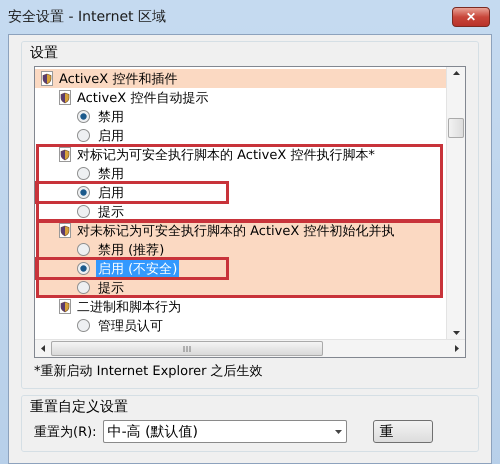 Image resolution: width=500 pixels, height=464 pixels. Describe the element at coordinates (456, 73) in the screenshot. I see `scroll-up-icon` at that location.